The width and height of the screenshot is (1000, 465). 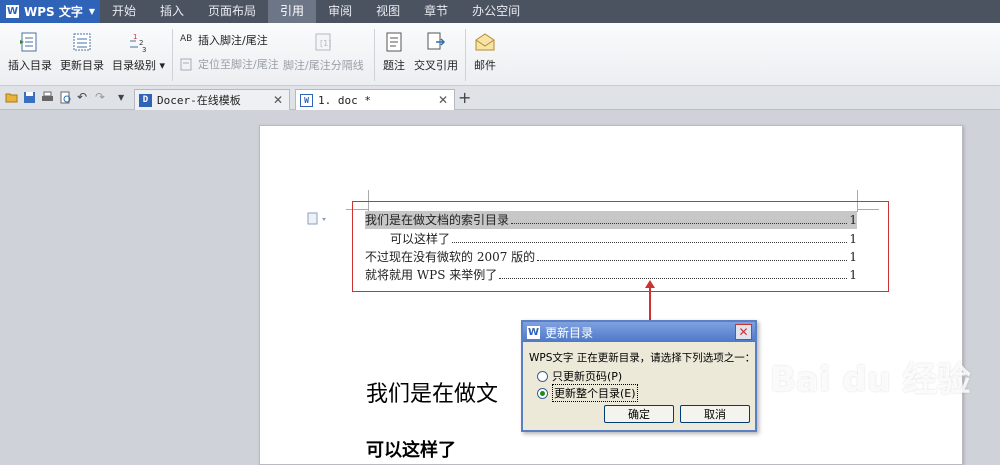 What do you see at coordinates (135, 37) in the screenshot?
I see `svg-text: 1` at bounding box center [135, 37].